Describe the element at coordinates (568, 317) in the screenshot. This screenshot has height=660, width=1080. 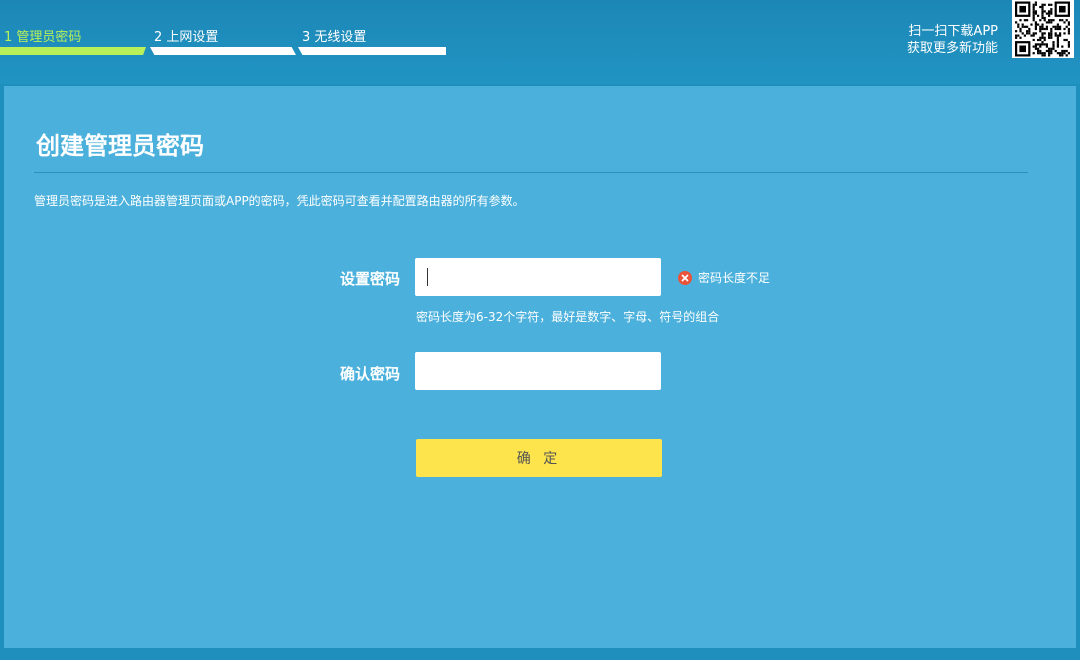
I see `password-hint: 密码长度为6-32个字符，最好是数字、字母、符号的组合` at that location.